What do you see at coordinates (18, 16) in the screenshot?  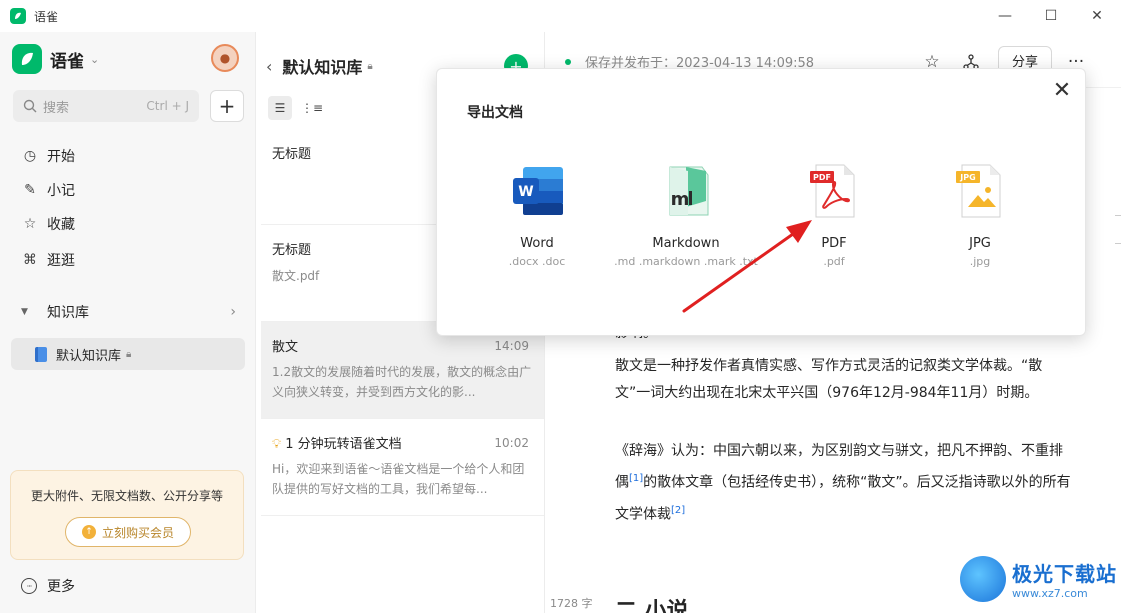 I see `app-logo-icon` at bounding box center [18, 16].